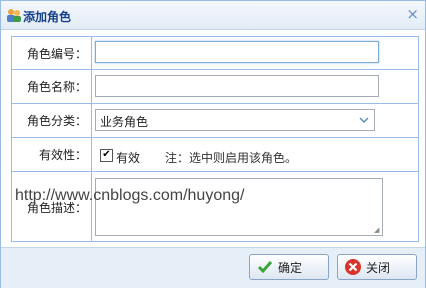 The height and width of the screenshot is (288, 426). Describe the element at coordinates (130, 195) in the screenshot. I see `watermark-text: http://www.cnblogs.com/huyong/` at that location.